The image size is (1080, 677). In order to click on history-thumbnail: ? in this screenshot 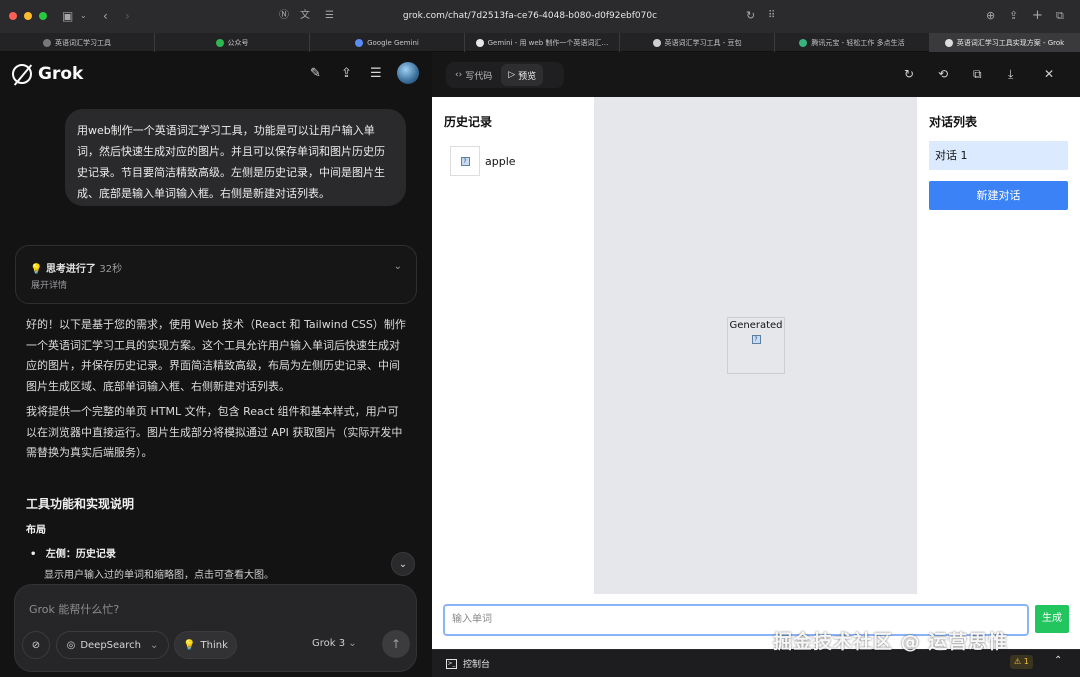, I will do `click(465, 161)`.